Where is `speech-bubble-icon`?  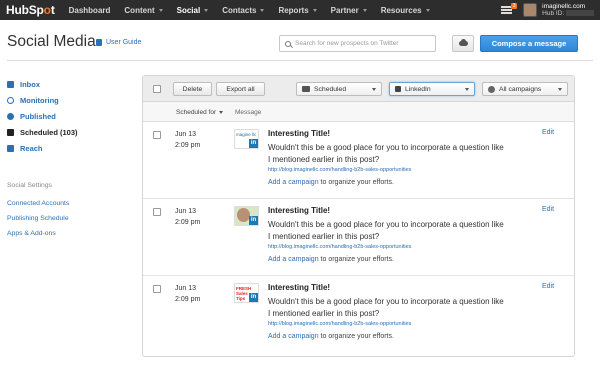 speech-bubble-icon is located at coordinates (306, 89).